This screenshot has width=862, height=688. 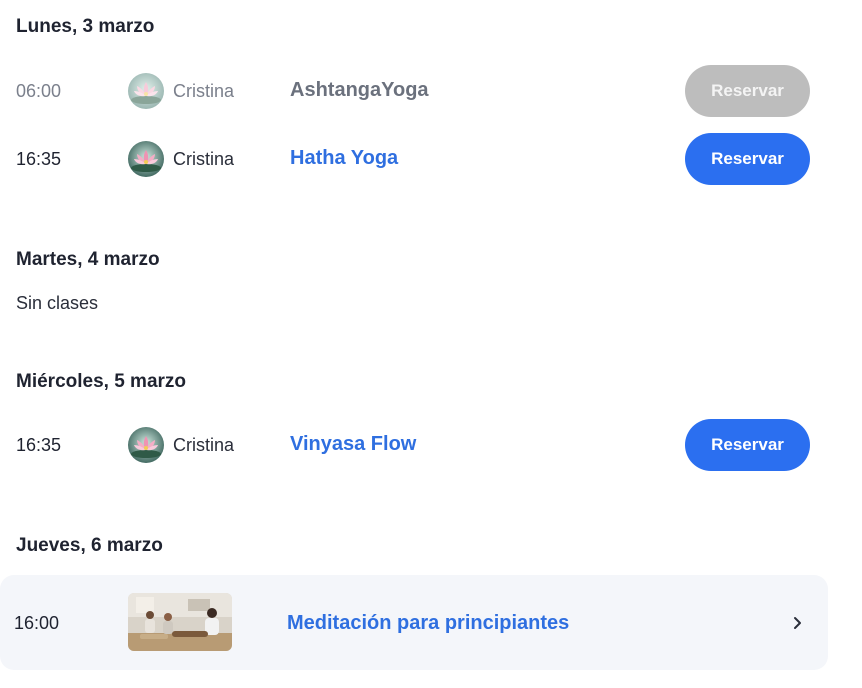 What do you see at coordinates (428, 623) in the screenshot?
I see `class-name: Meditación para principiantes` at bounding box center [428, 623].